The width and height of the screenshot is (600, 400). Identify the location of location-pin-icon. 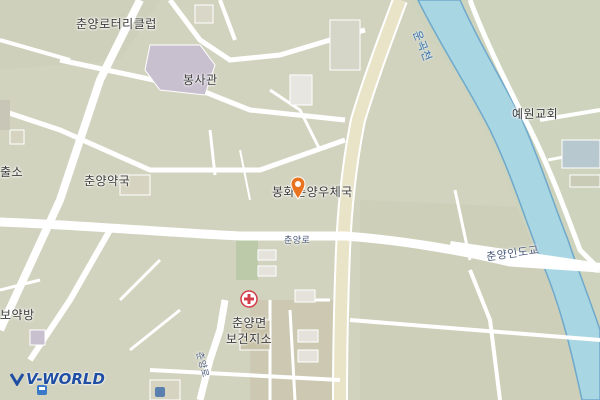
(298, 188).